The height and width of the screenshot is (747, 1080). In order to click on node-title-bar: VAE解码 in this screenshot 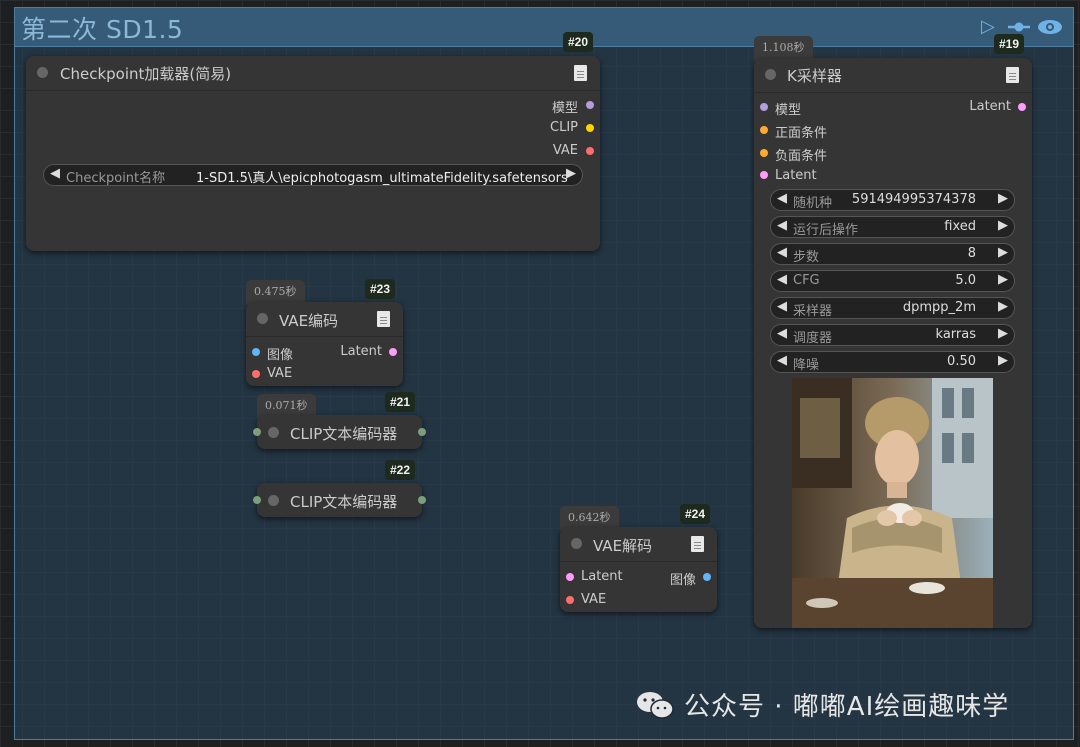, I will do `click(638, 544)`.